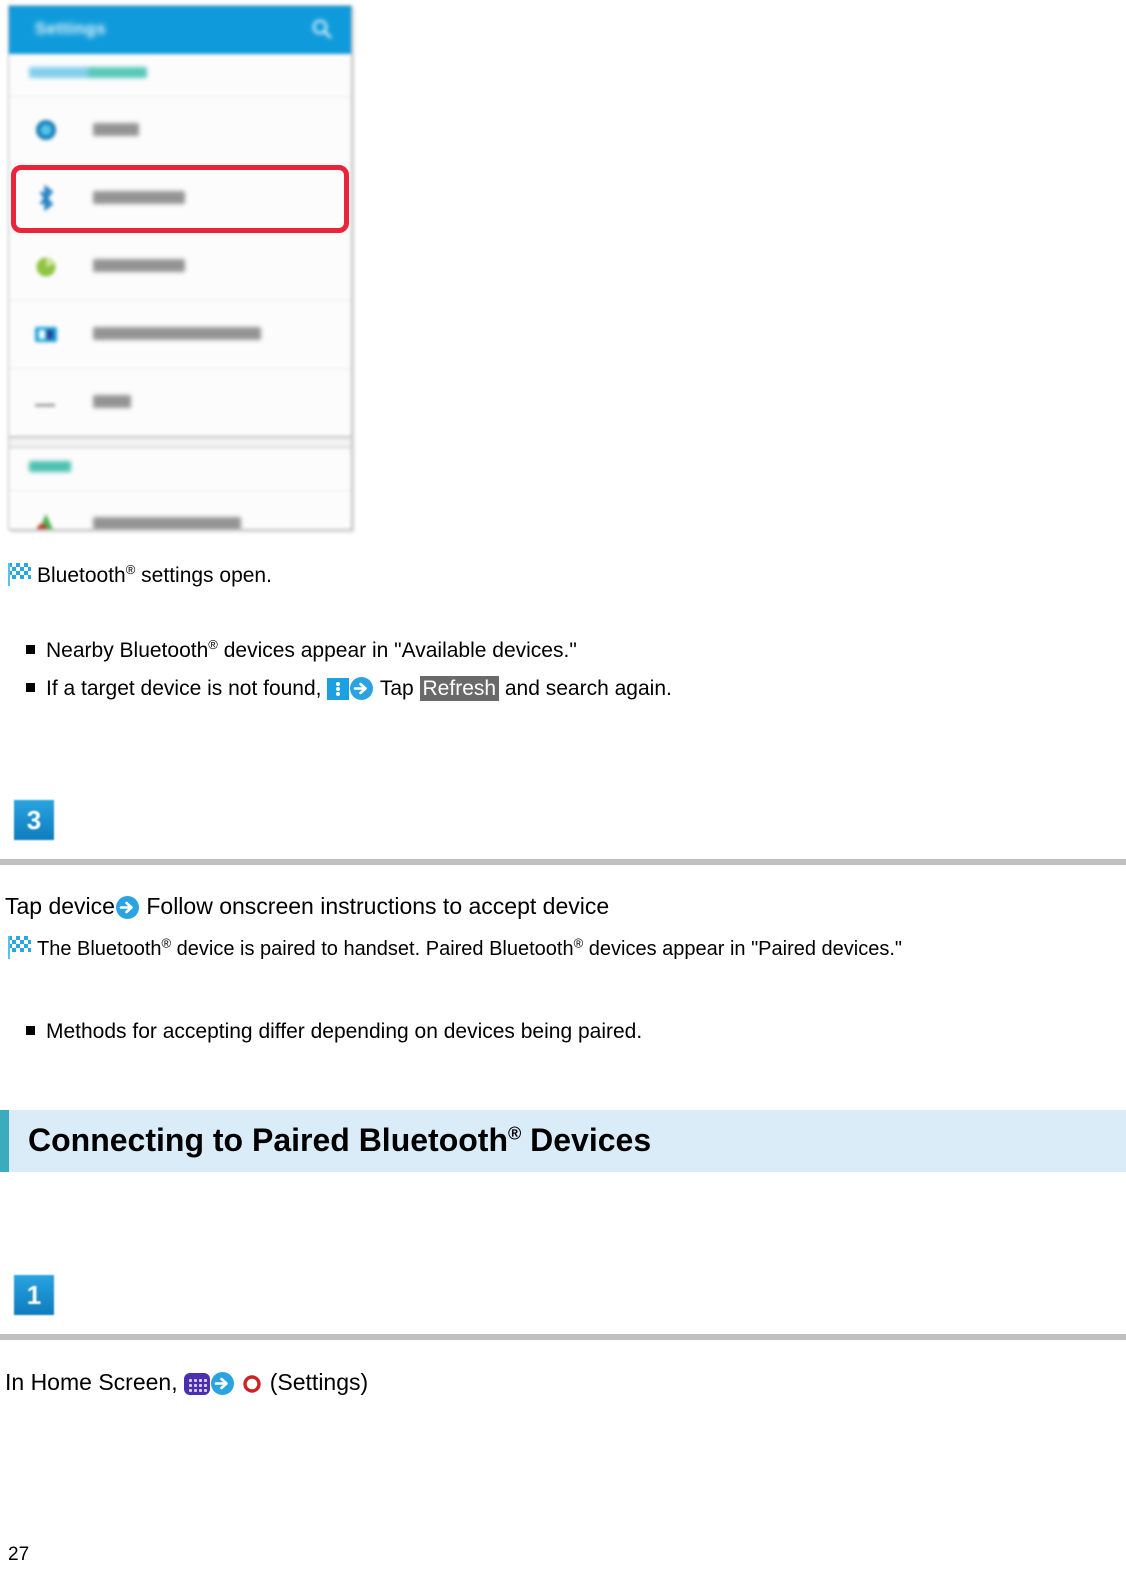 The height and width of the screenshot is (1578, 1126). Describe the element at coordinates (203, 575) in the screenshot. I see `result-text-post: settings open.` at that location.